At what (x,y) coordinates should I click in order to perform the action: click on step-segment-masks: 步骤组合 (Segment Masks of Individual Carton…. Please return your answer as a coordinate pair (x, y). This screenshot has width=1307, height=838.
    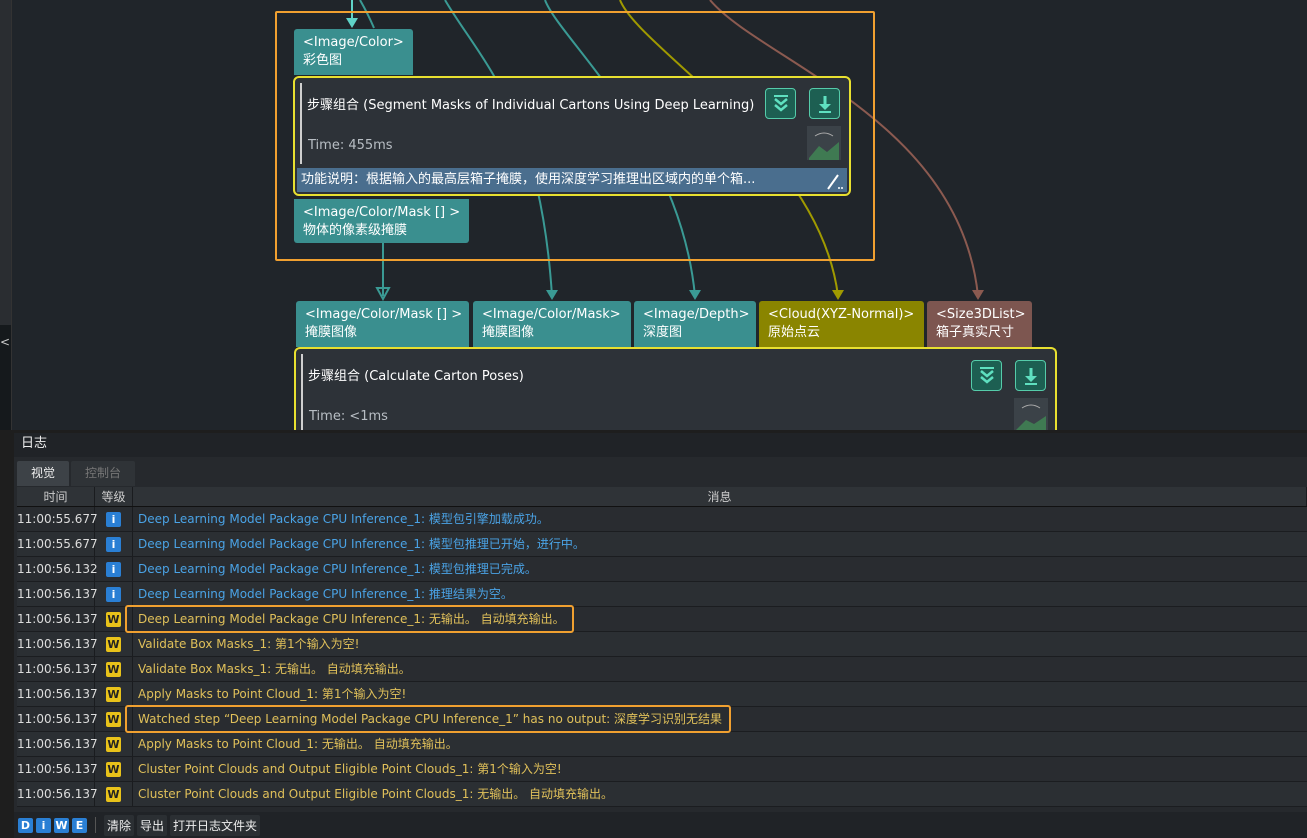
    Looking at the image, I should click on (572, 136).